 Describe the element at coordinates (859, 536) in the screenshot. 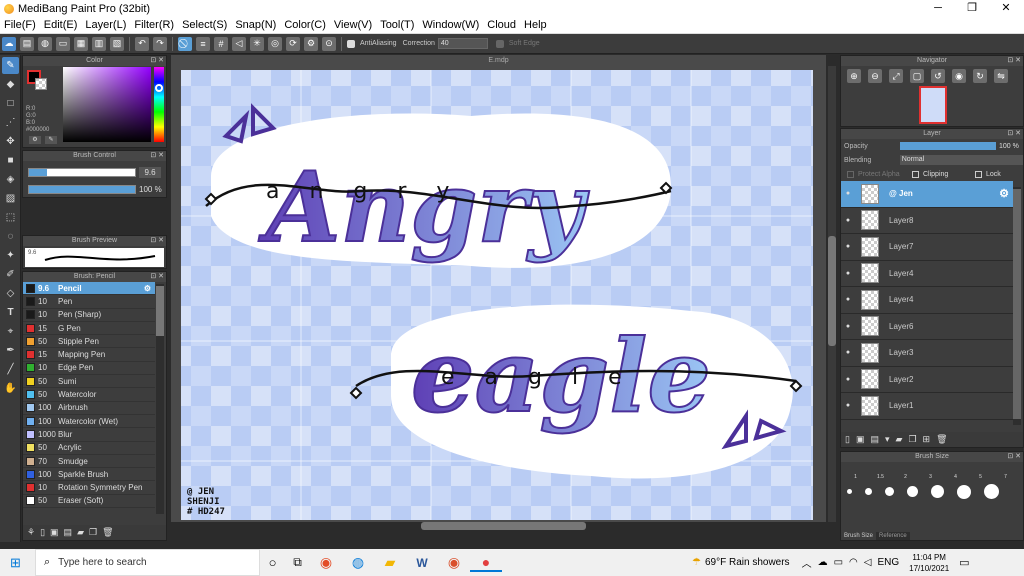

I see `brush-size-tab: Brush Size` at that location.